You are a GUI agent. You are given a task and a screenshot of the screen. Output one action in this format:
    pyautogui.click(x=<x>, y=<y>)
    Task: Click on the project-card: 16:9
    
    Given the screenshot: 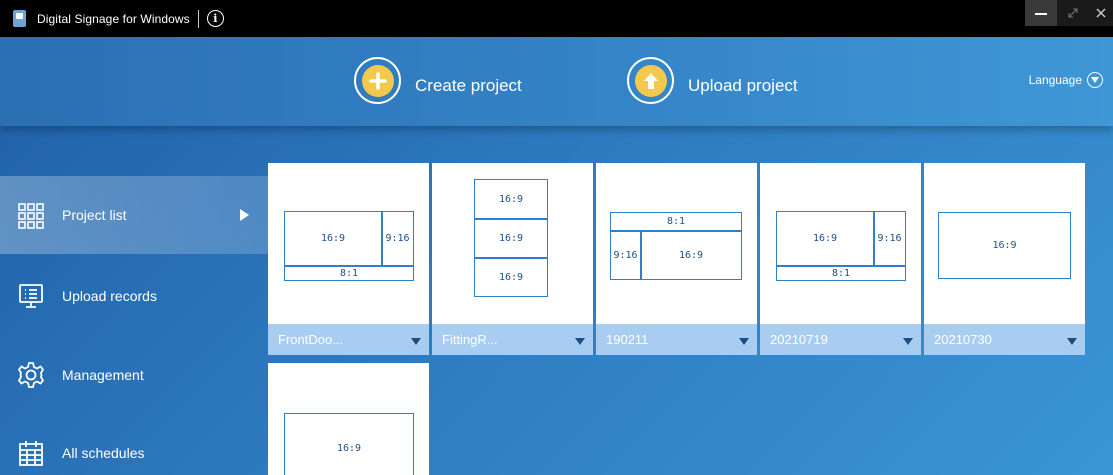 What is the action you would take?
    pyautogui.click(x=348, y=419)
    